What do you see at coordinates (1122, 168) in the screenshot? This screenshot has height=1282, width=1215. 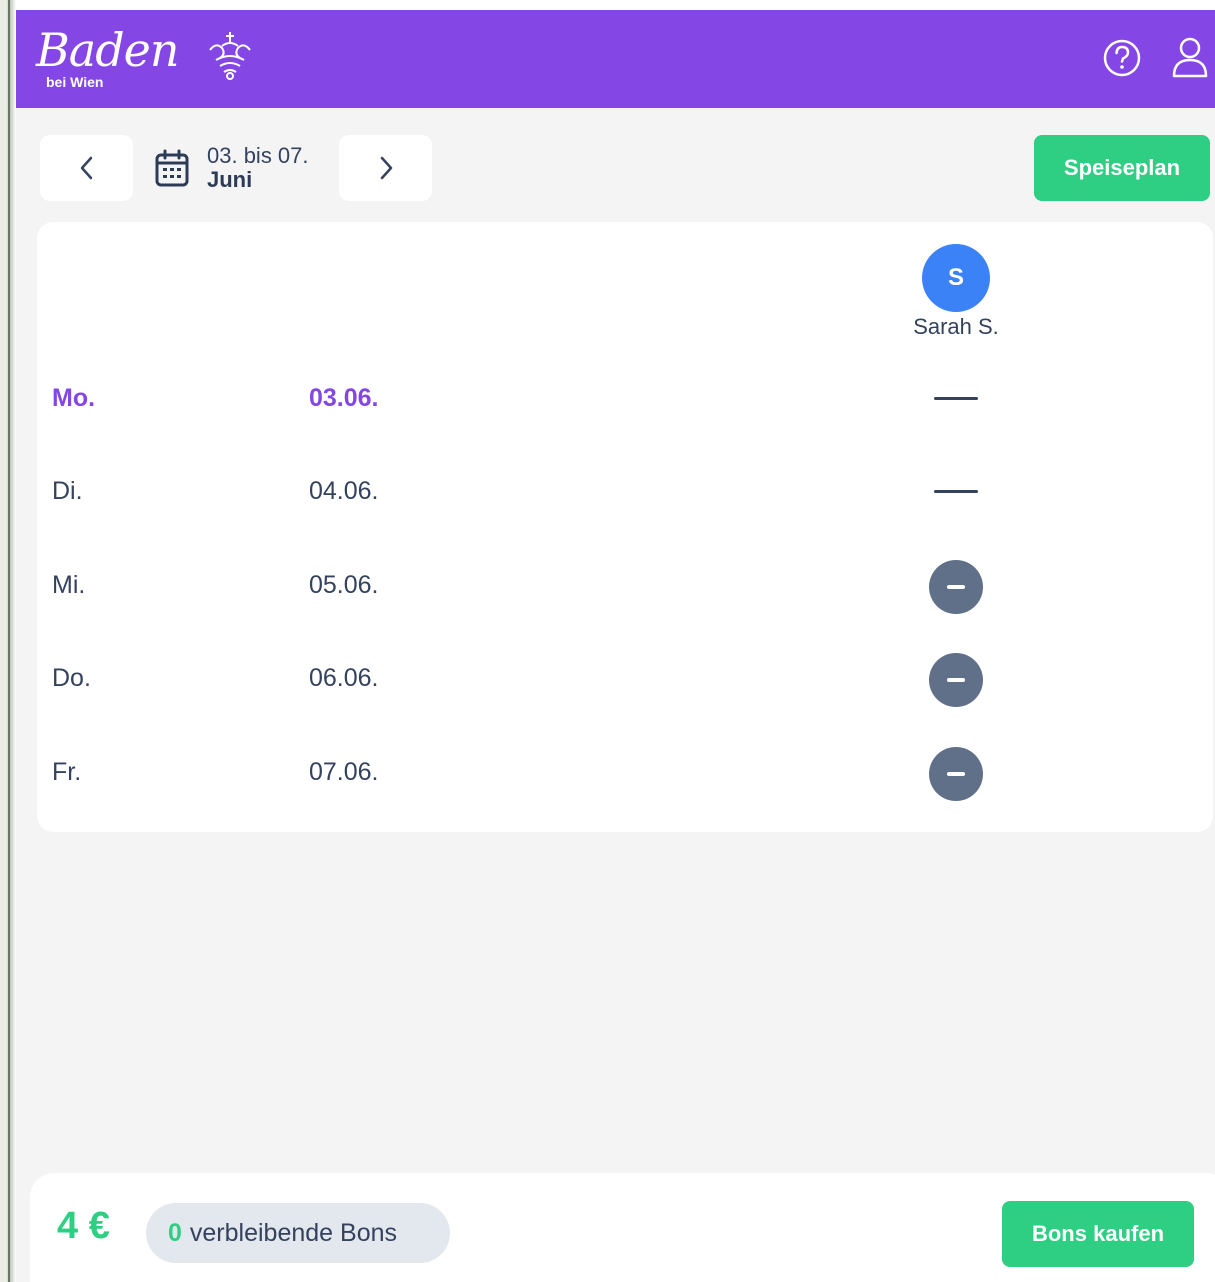 I see `menu-plan-button: Speiseplan` at bounding box center [1122, 168].